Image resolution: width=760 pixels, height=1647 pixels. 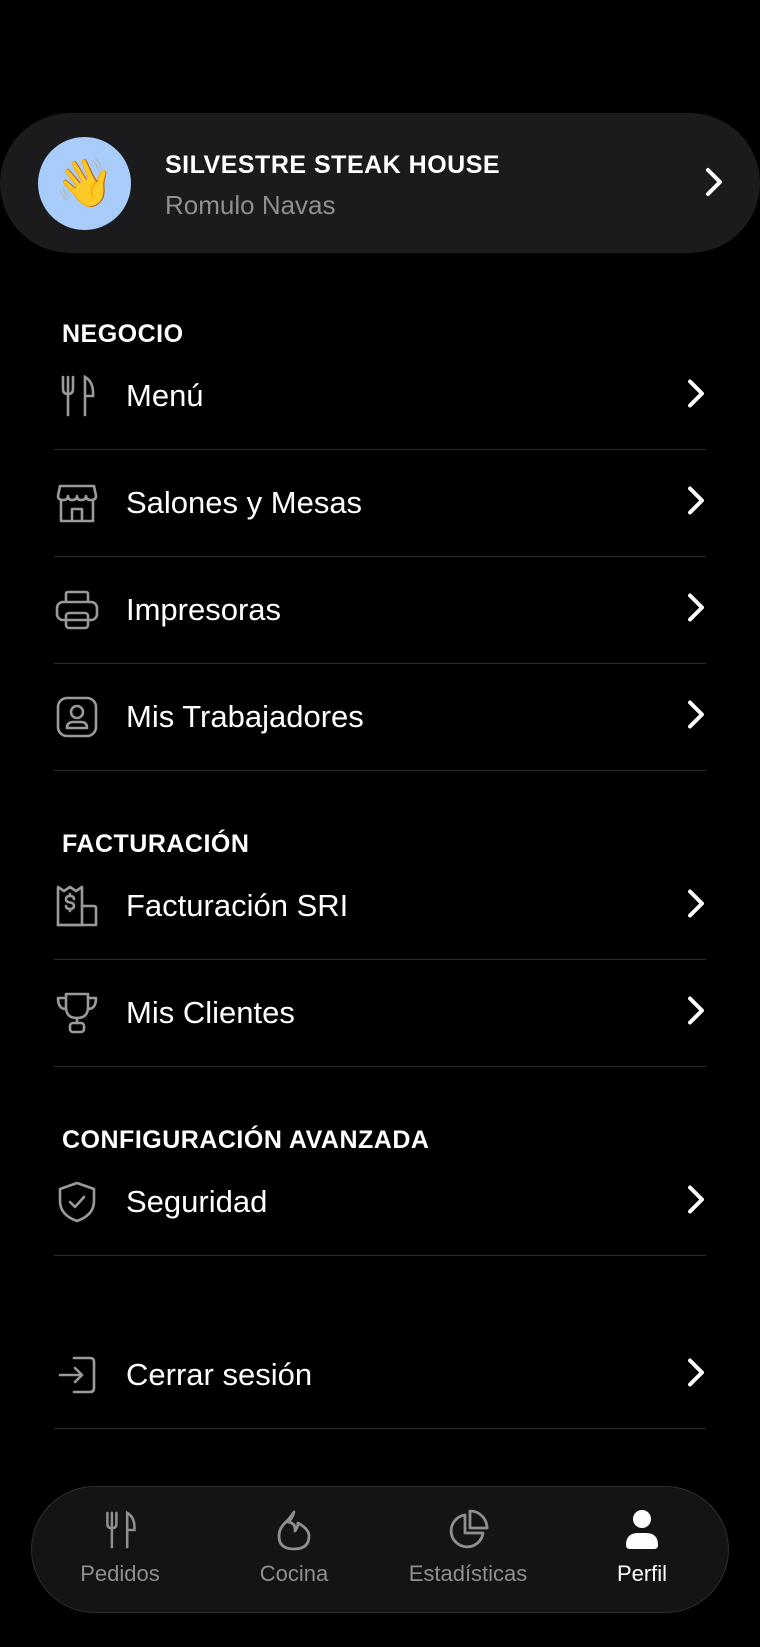 What do you see at coordinates (237, 905) in the screenshot?
I see `facturacion-sri-row-label: Facturación SRI` at bounding box center [237, 905].